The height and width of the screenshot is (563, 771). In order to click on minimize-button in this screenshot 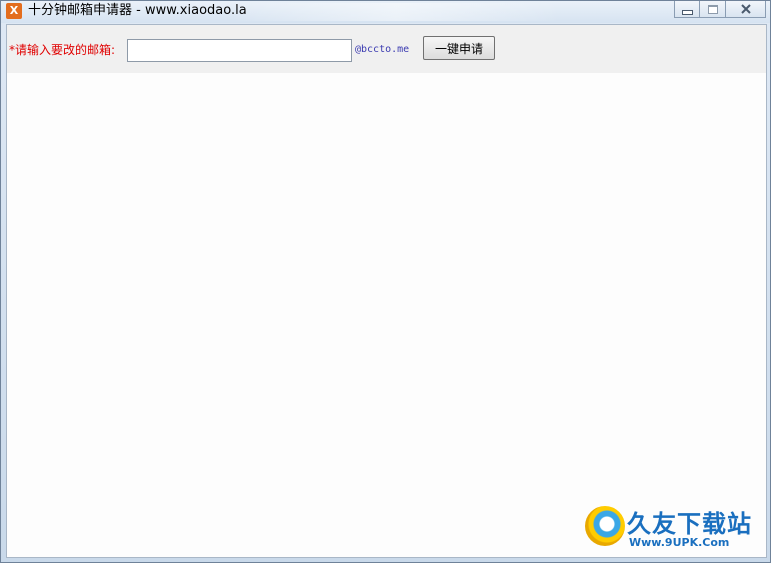, I will do `click(687, 9)`.